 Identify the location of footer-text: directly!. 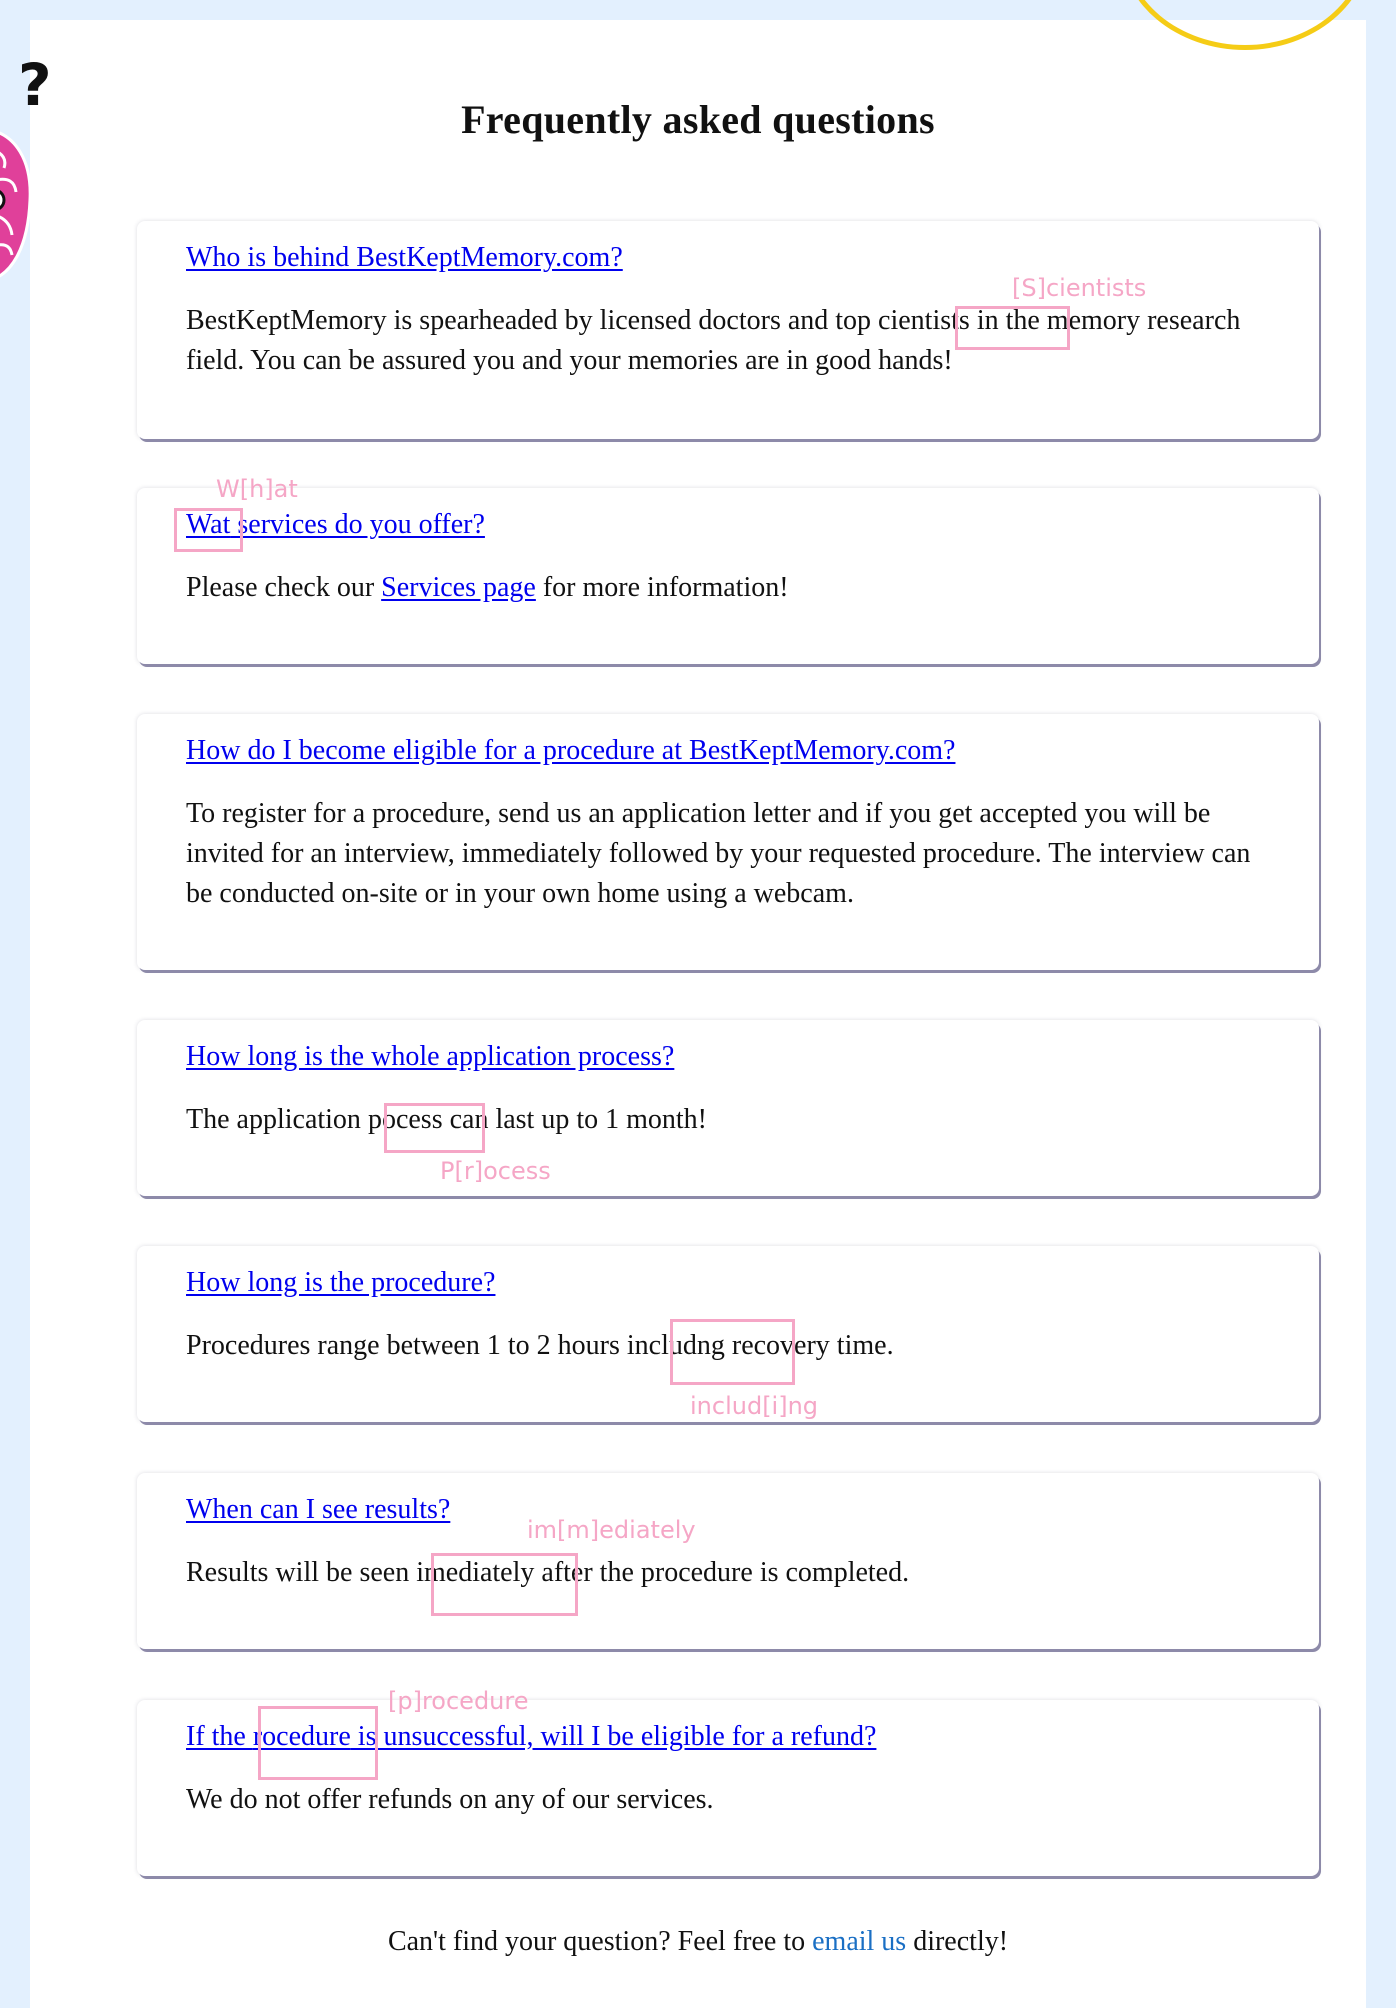
(957, 1941).